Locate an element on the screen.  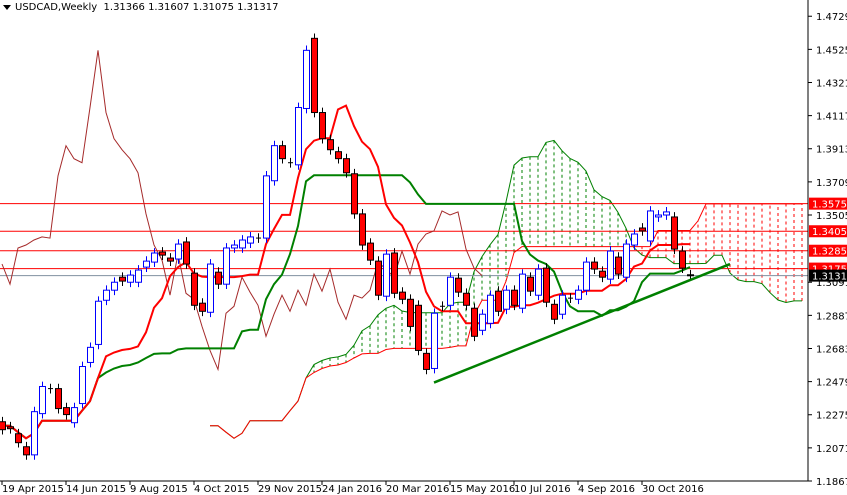
x-tick-label: 9 Aug 2015 is located at coordinates (159, 489).